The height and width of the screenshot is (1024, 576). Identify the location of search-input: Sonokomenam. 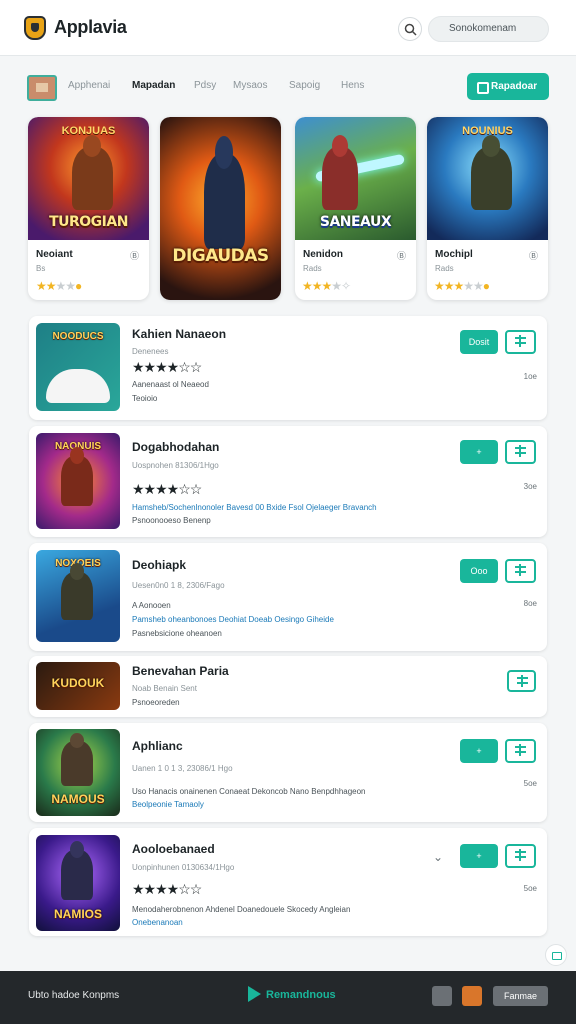
(488, 29).